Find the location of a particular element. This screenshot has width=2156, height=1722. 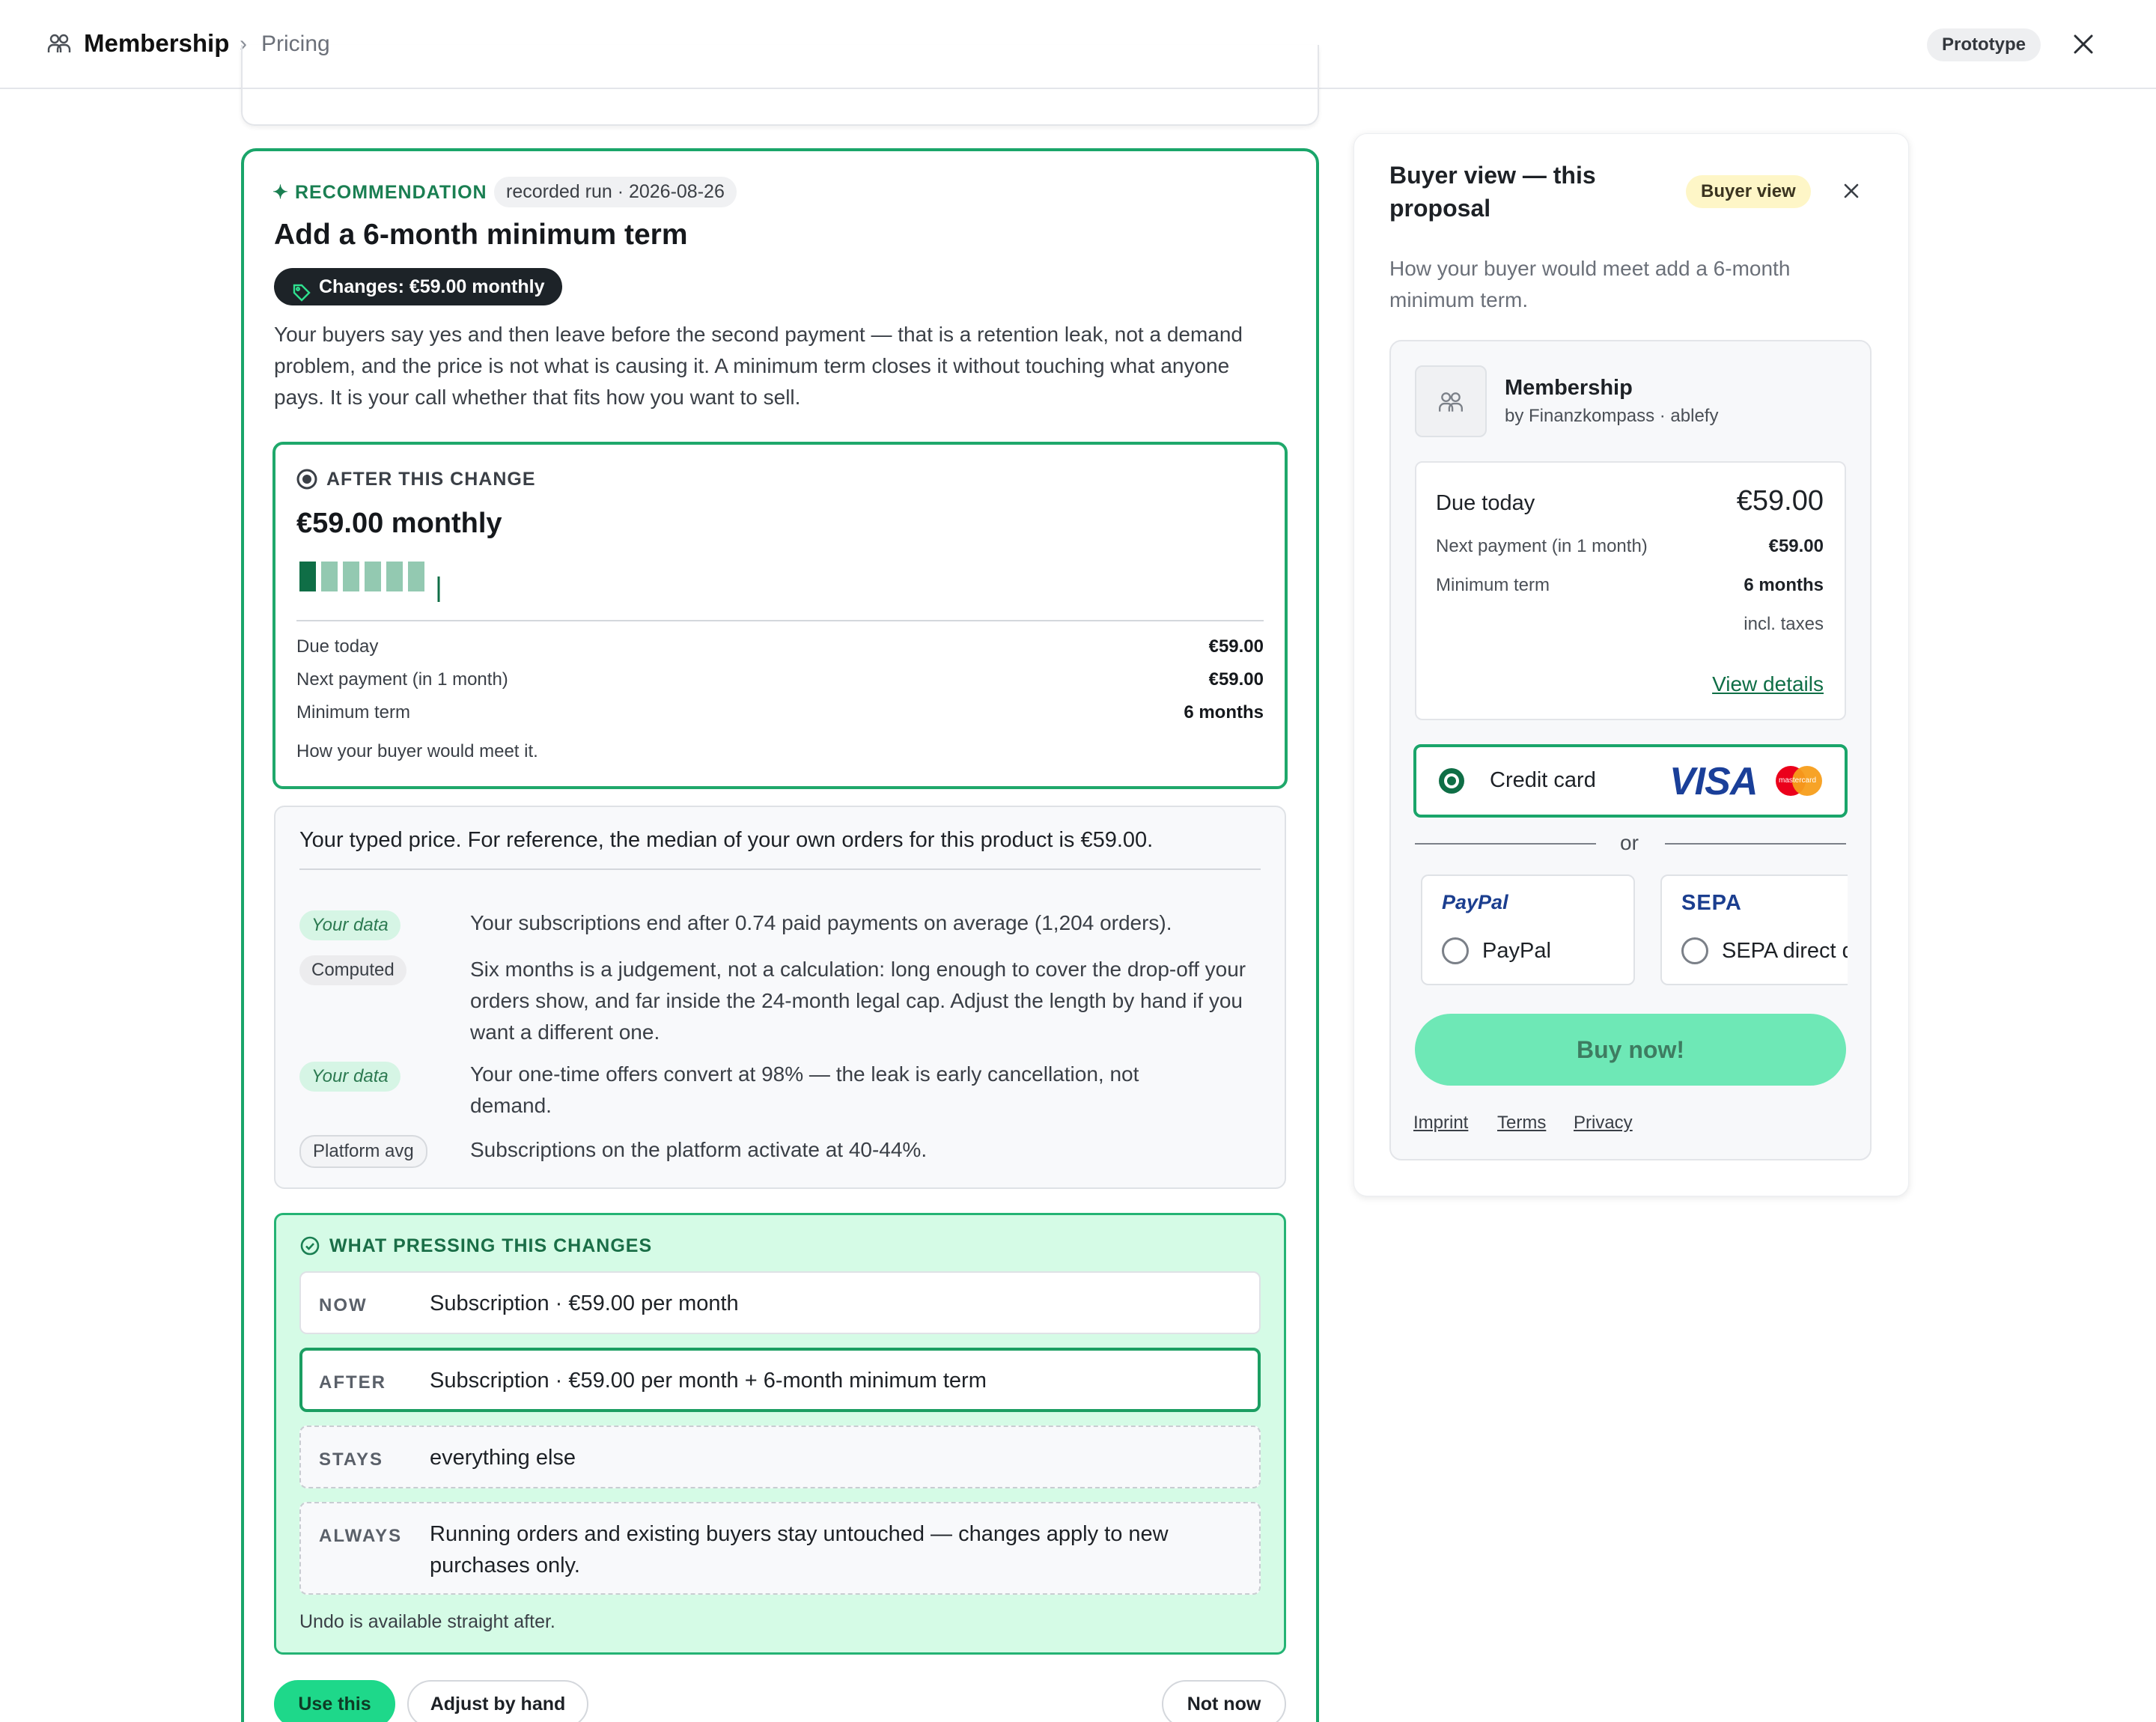

sepa-clip: SEPA SEPA direct debit is located at coordinates (1754, 929).